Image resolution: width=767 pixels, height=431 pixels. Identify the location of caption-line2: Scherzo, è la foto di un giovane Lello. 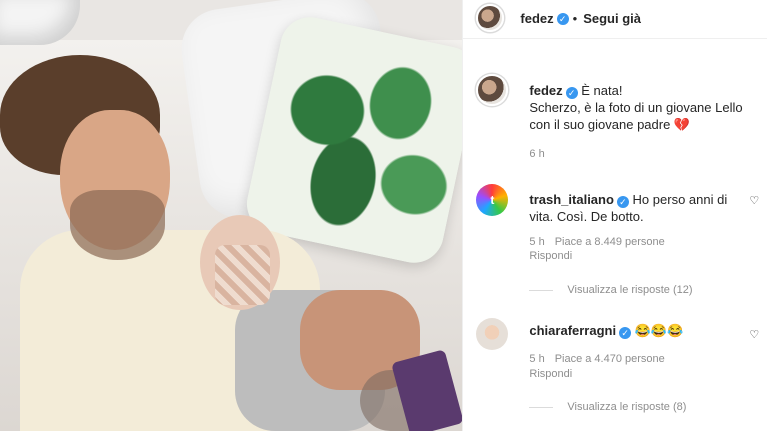
(636, 107).